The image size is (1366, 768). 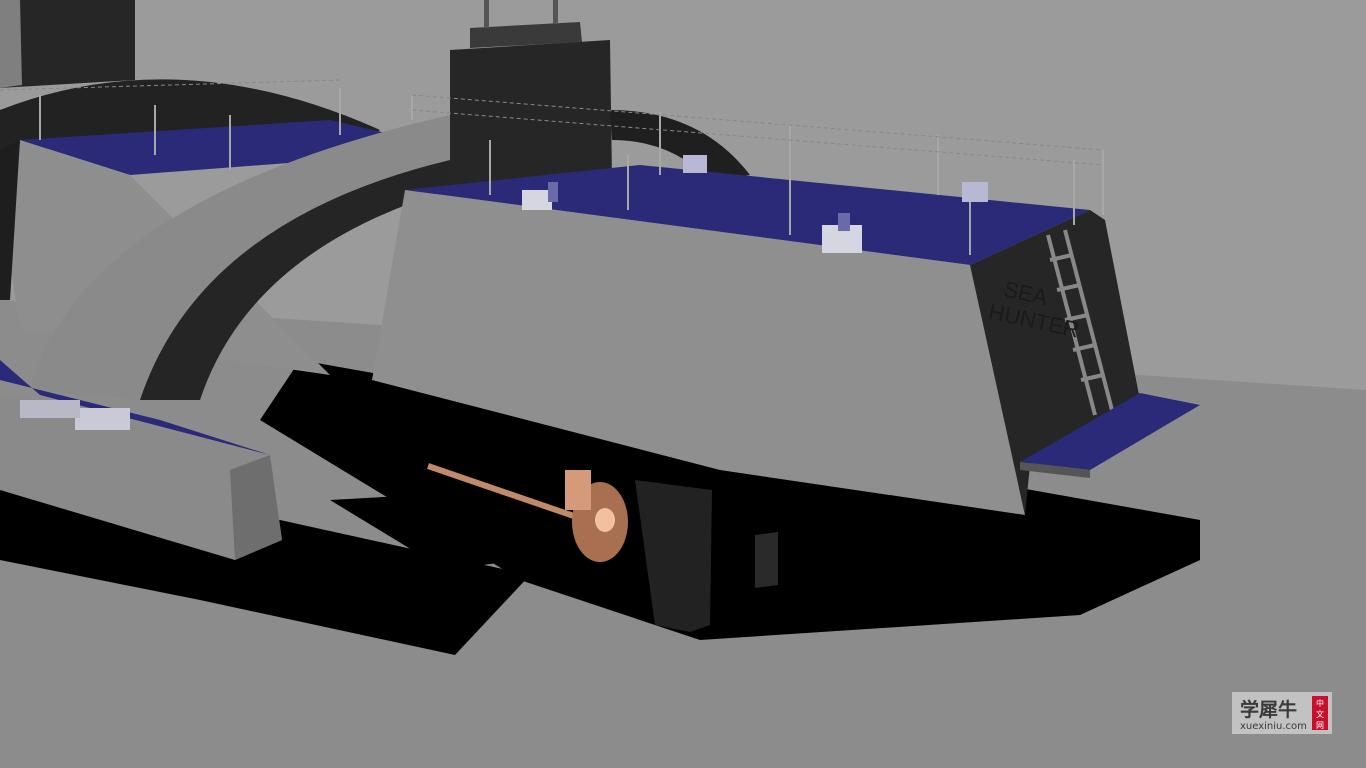 I want to click on watermark-title: 学犀牛, so click(x=1268, y=709).